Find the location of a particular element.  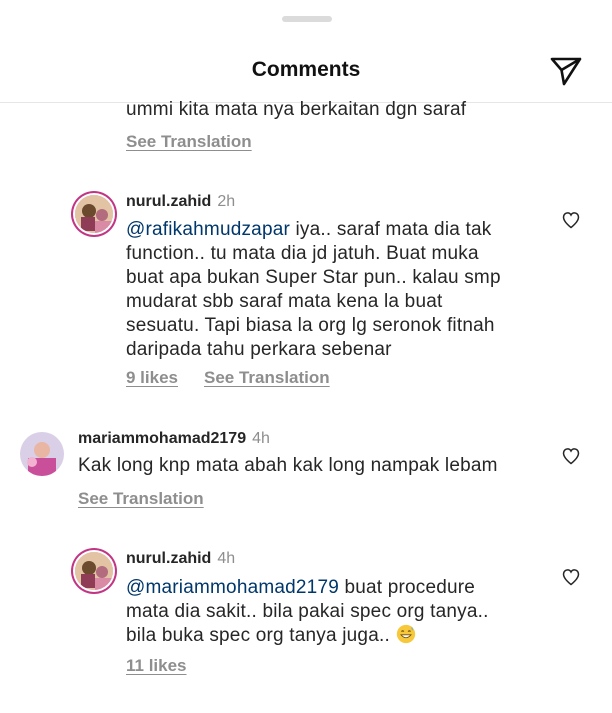

header: Comments is located at coordinates (306, 71).